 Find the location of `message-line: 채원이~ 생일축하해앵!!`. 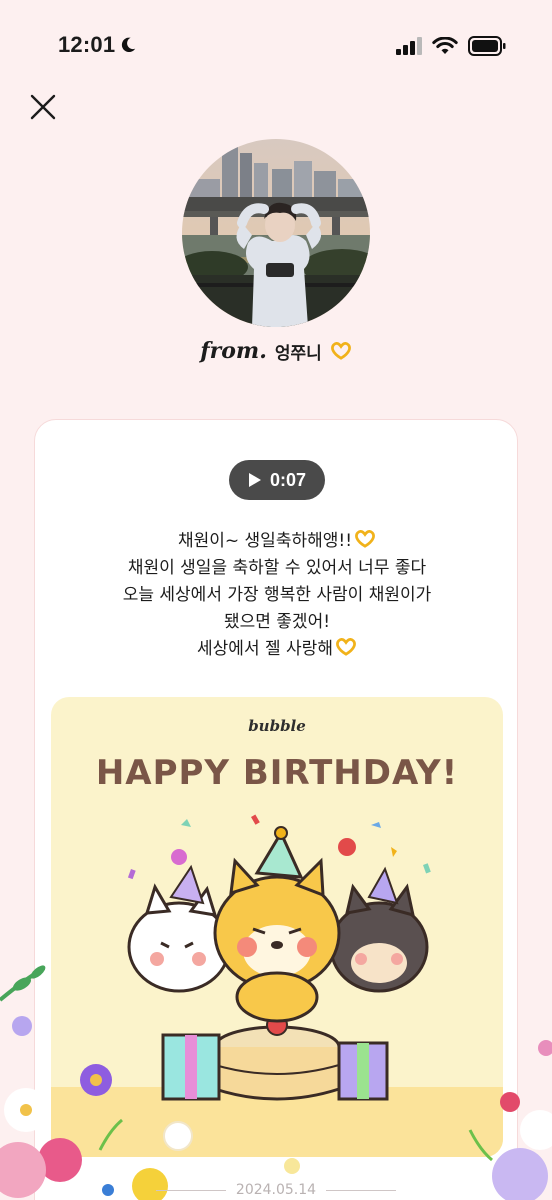

message-line: 채원이~ 생일축하해앵!! is located at coordinates (277, 541).